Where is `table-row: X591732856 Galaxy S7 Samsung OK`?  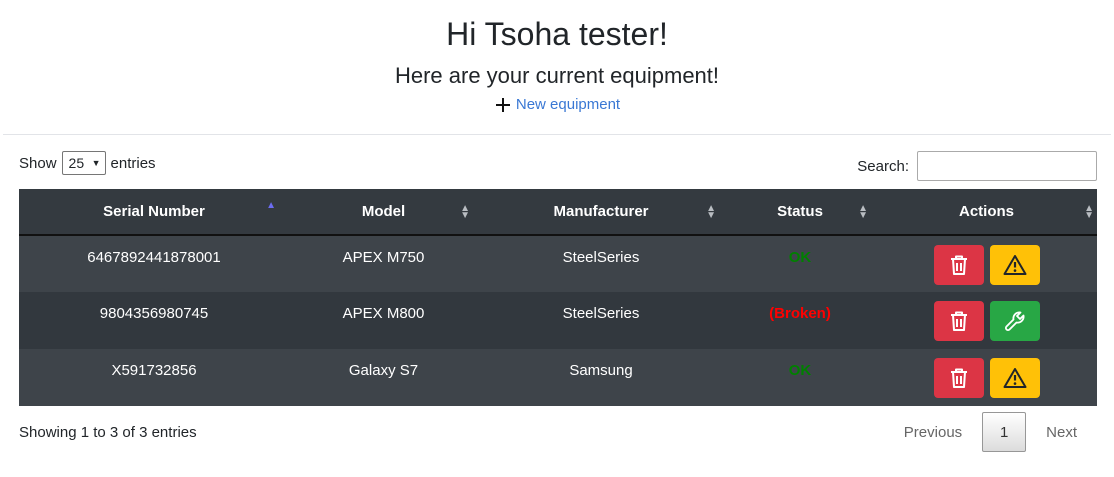 table-row: X591732856 Galaxy S7 Samsung OK is located at coordinates (558, 377).